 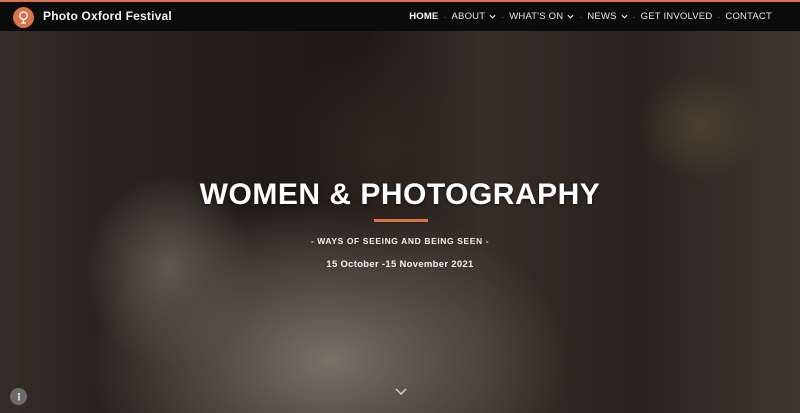 I want to click on nav-label: What's On, so click(x=536, y=16).